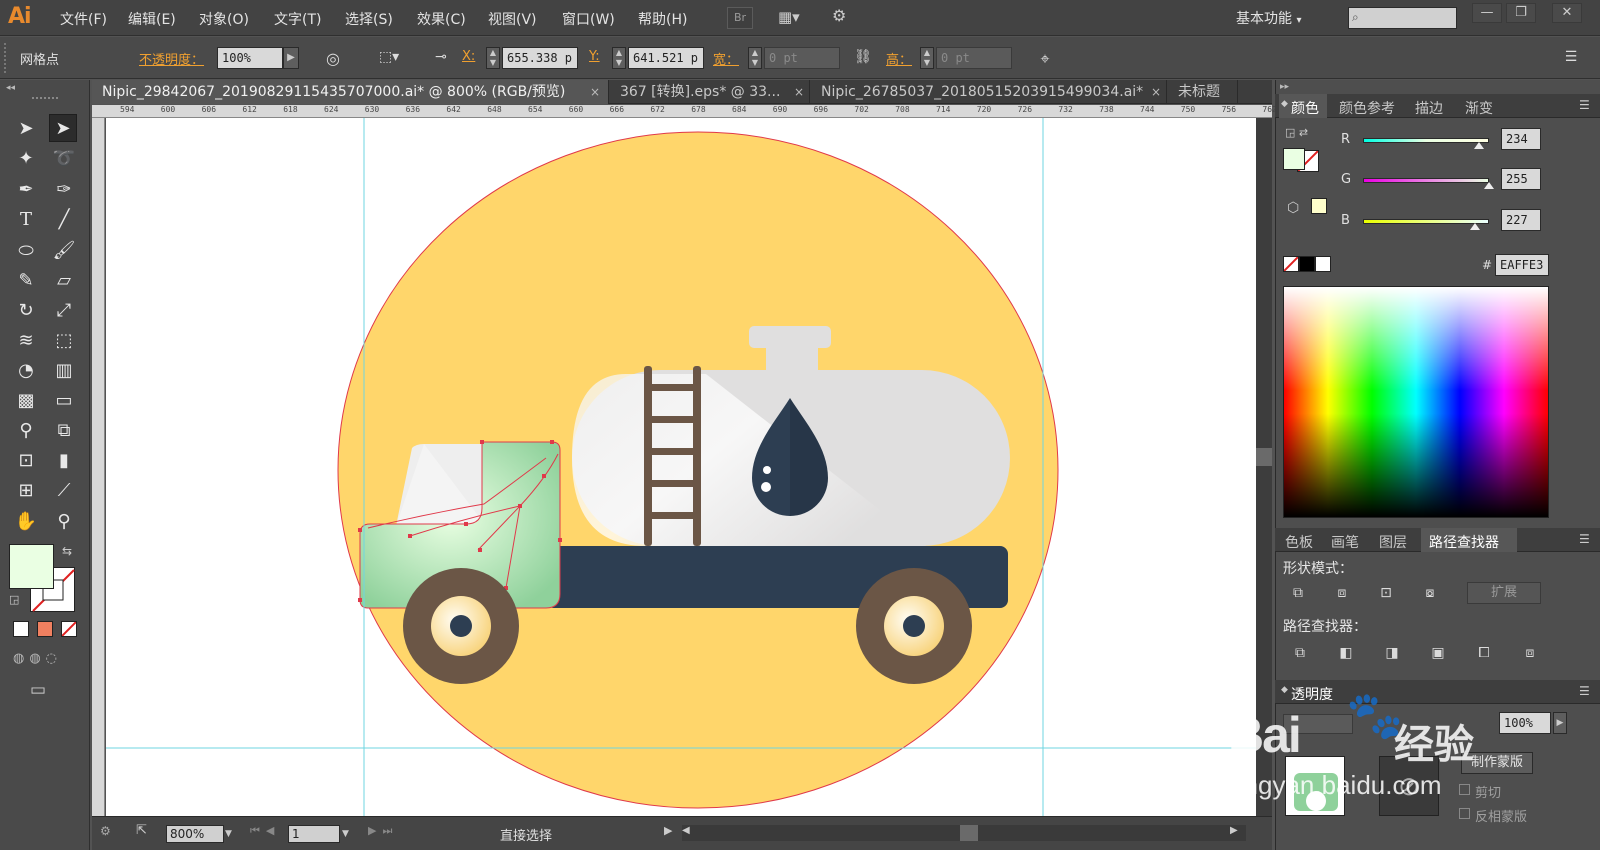 The width and height of the screenshot is (1600, 850). What do you see at coordinates (755, 58) in the screenshot?
I see `width-stepper: ▲ ▼` at bounding box center [755, 58].